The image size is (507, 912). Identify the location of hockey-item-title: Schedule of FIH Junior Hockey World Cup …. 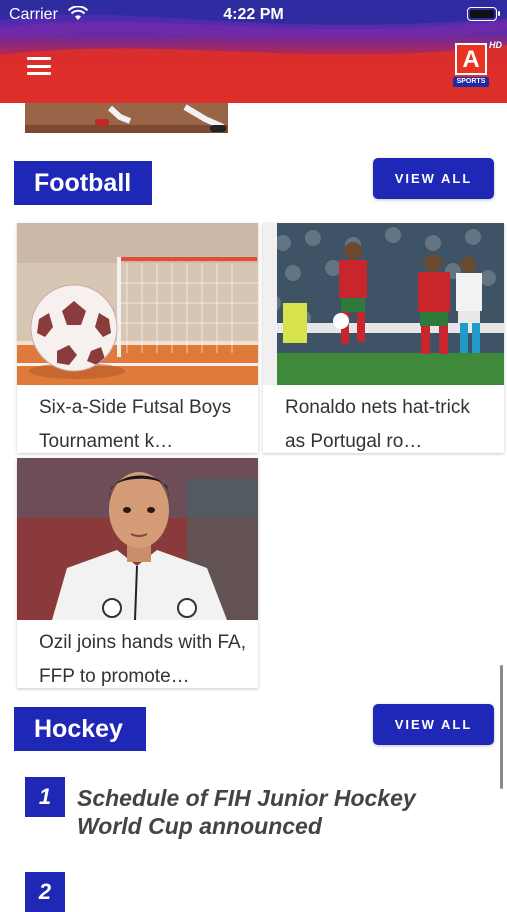
(272, 812).